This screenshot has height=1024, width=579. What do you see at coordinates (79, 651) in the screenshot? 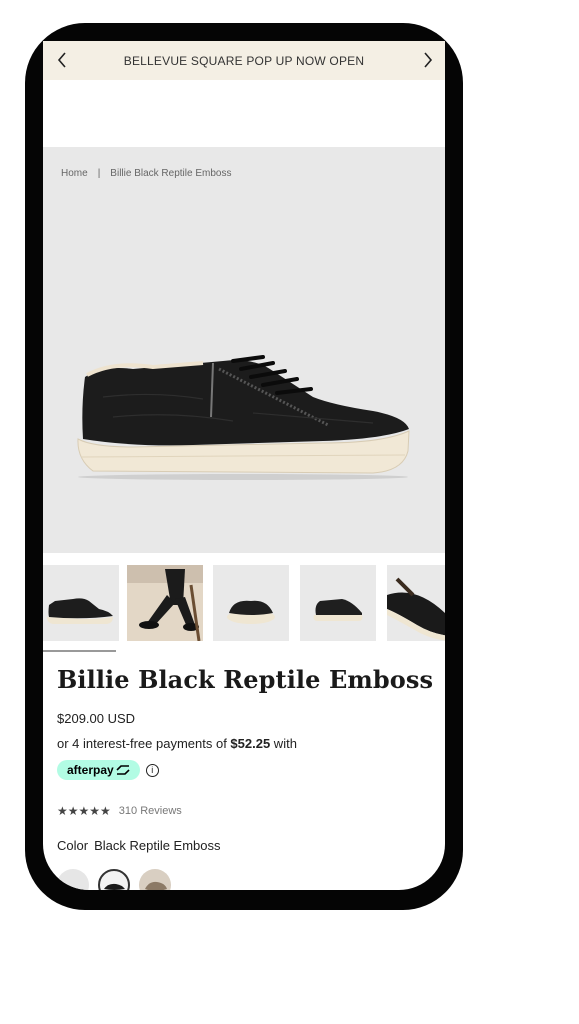
I see `thumbnail-active-indicator` at bounding box center [79, 651].